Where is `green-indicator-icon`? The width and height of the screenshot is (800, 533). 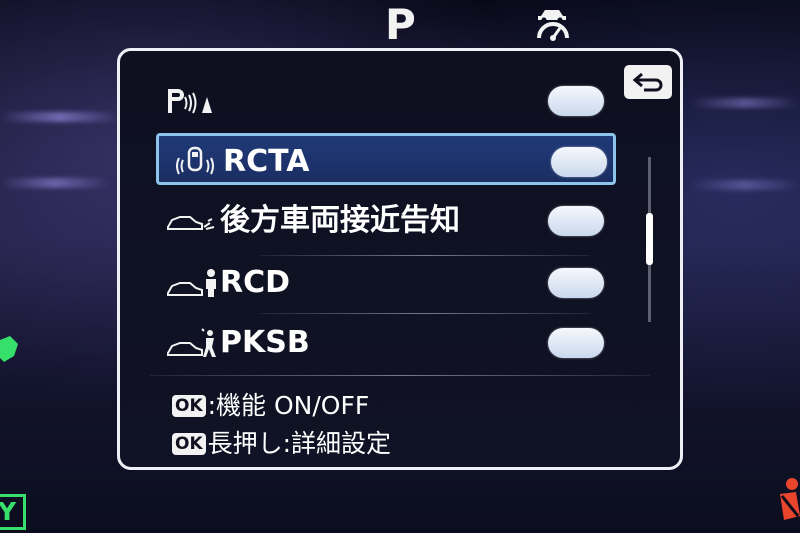
green-indicator-icon is located at coordinates (9, 349).